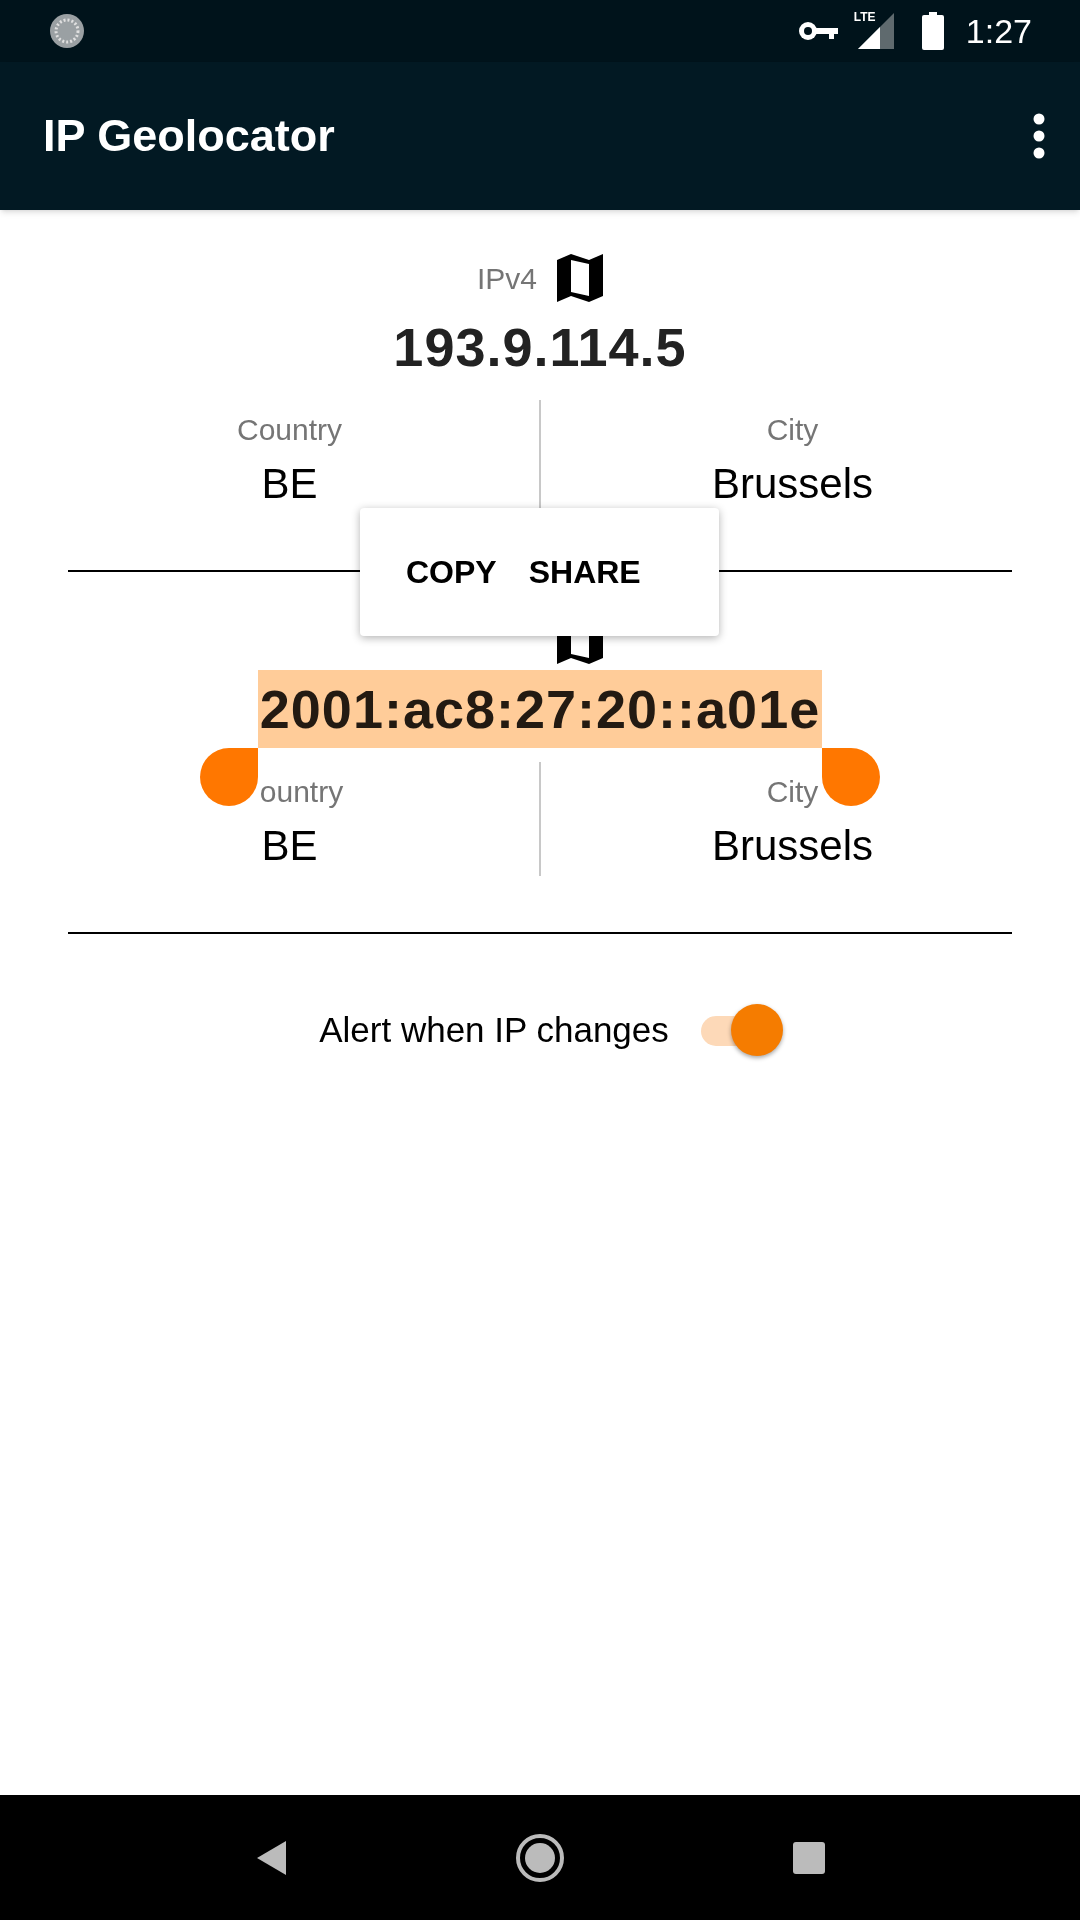 The height and width of the screenshot is (1920, 1080). Describe the element at coordinates (189, 136) in the screenshot. I see `app-title: IP Geolocator` at that location.